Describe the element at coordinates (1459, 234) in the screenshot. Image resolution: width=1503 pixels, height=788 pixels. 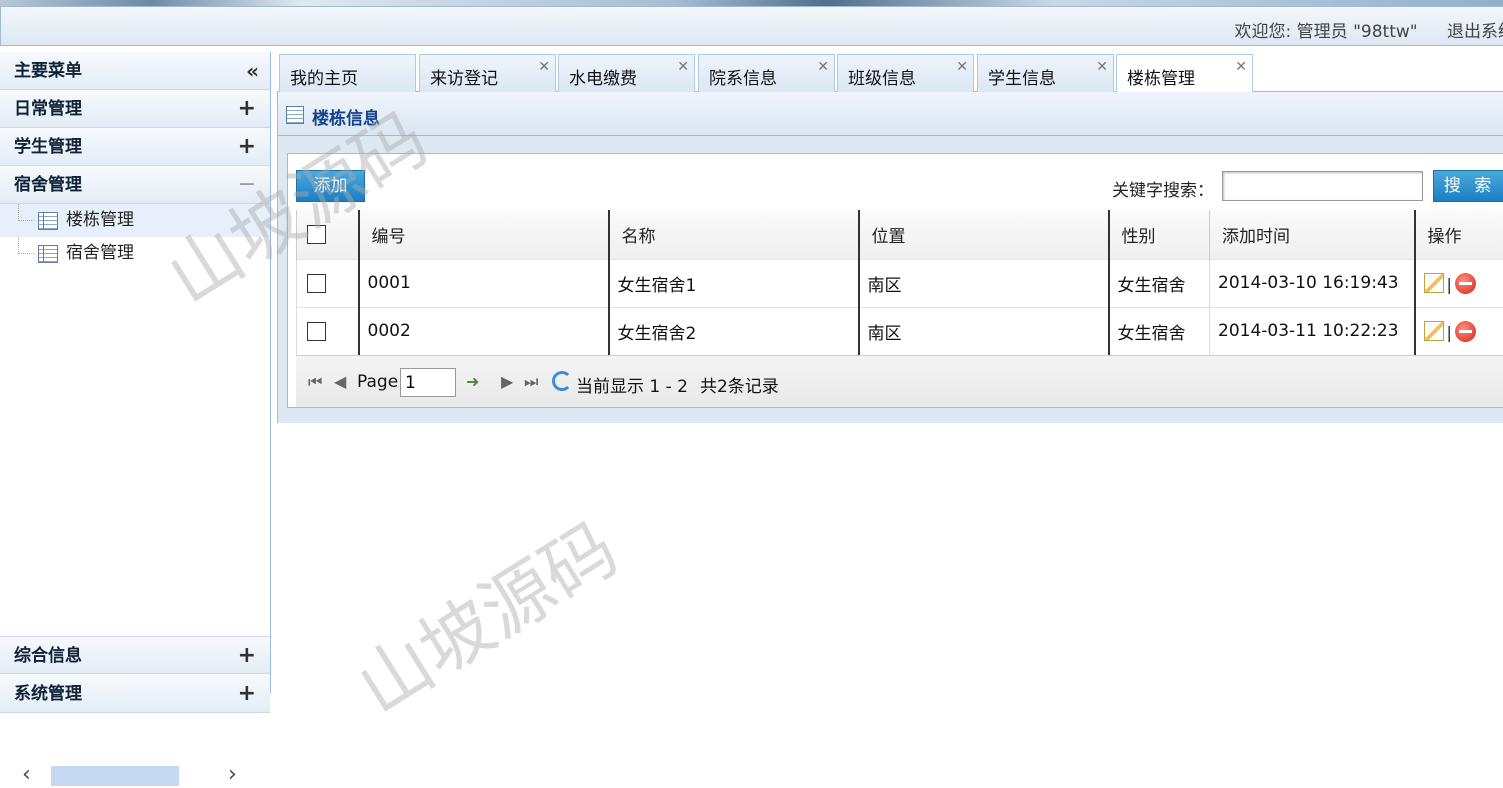
I see `column-header-actions: 操作` at that location.